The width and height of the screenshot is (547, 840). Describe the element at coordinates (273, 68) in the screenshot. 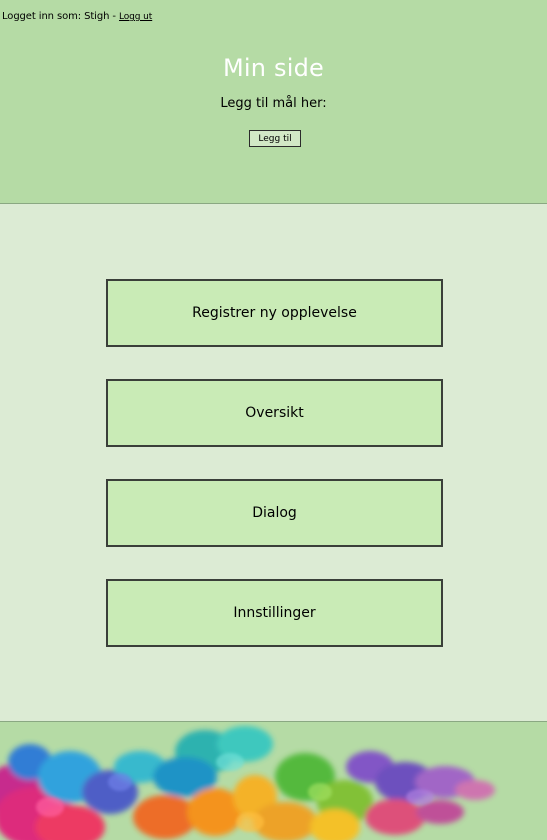

I see `page-title: Min side` at that location.